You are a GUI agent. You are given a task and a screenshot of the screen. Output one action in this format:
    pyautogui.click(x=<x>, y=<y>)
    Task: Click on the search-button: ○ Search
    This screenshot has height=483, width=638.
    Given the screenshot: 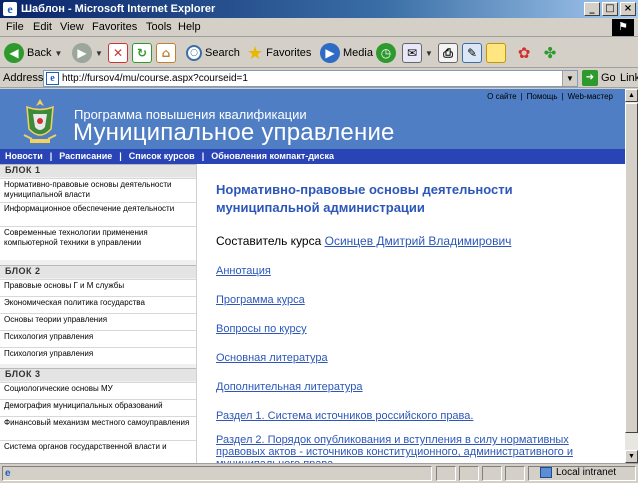 What is the action you would take?
    pyautogui.click(x=213, y=53)
    